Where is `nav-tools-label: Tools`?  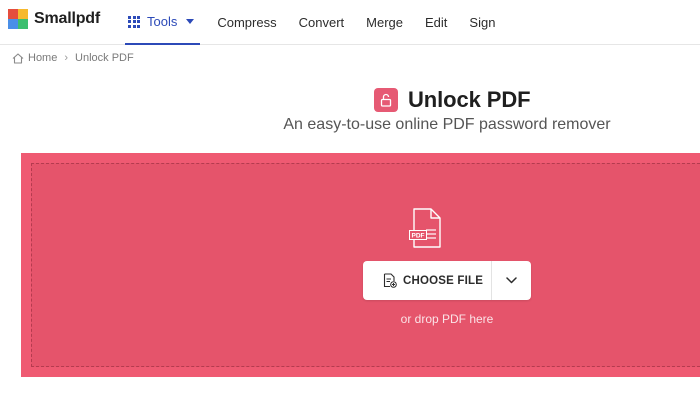 nav-tools-label: Tools is located at coordinates (162, 21).